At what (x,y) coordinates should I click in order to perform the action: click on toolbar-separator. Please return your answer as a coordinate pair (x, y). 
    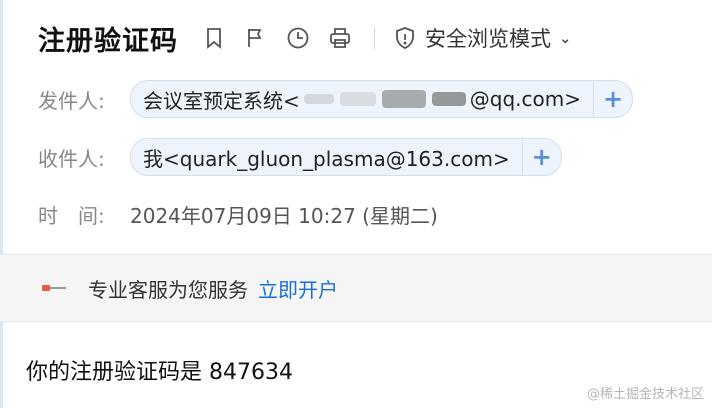
    Looking at the image, I should click on (374, 38).